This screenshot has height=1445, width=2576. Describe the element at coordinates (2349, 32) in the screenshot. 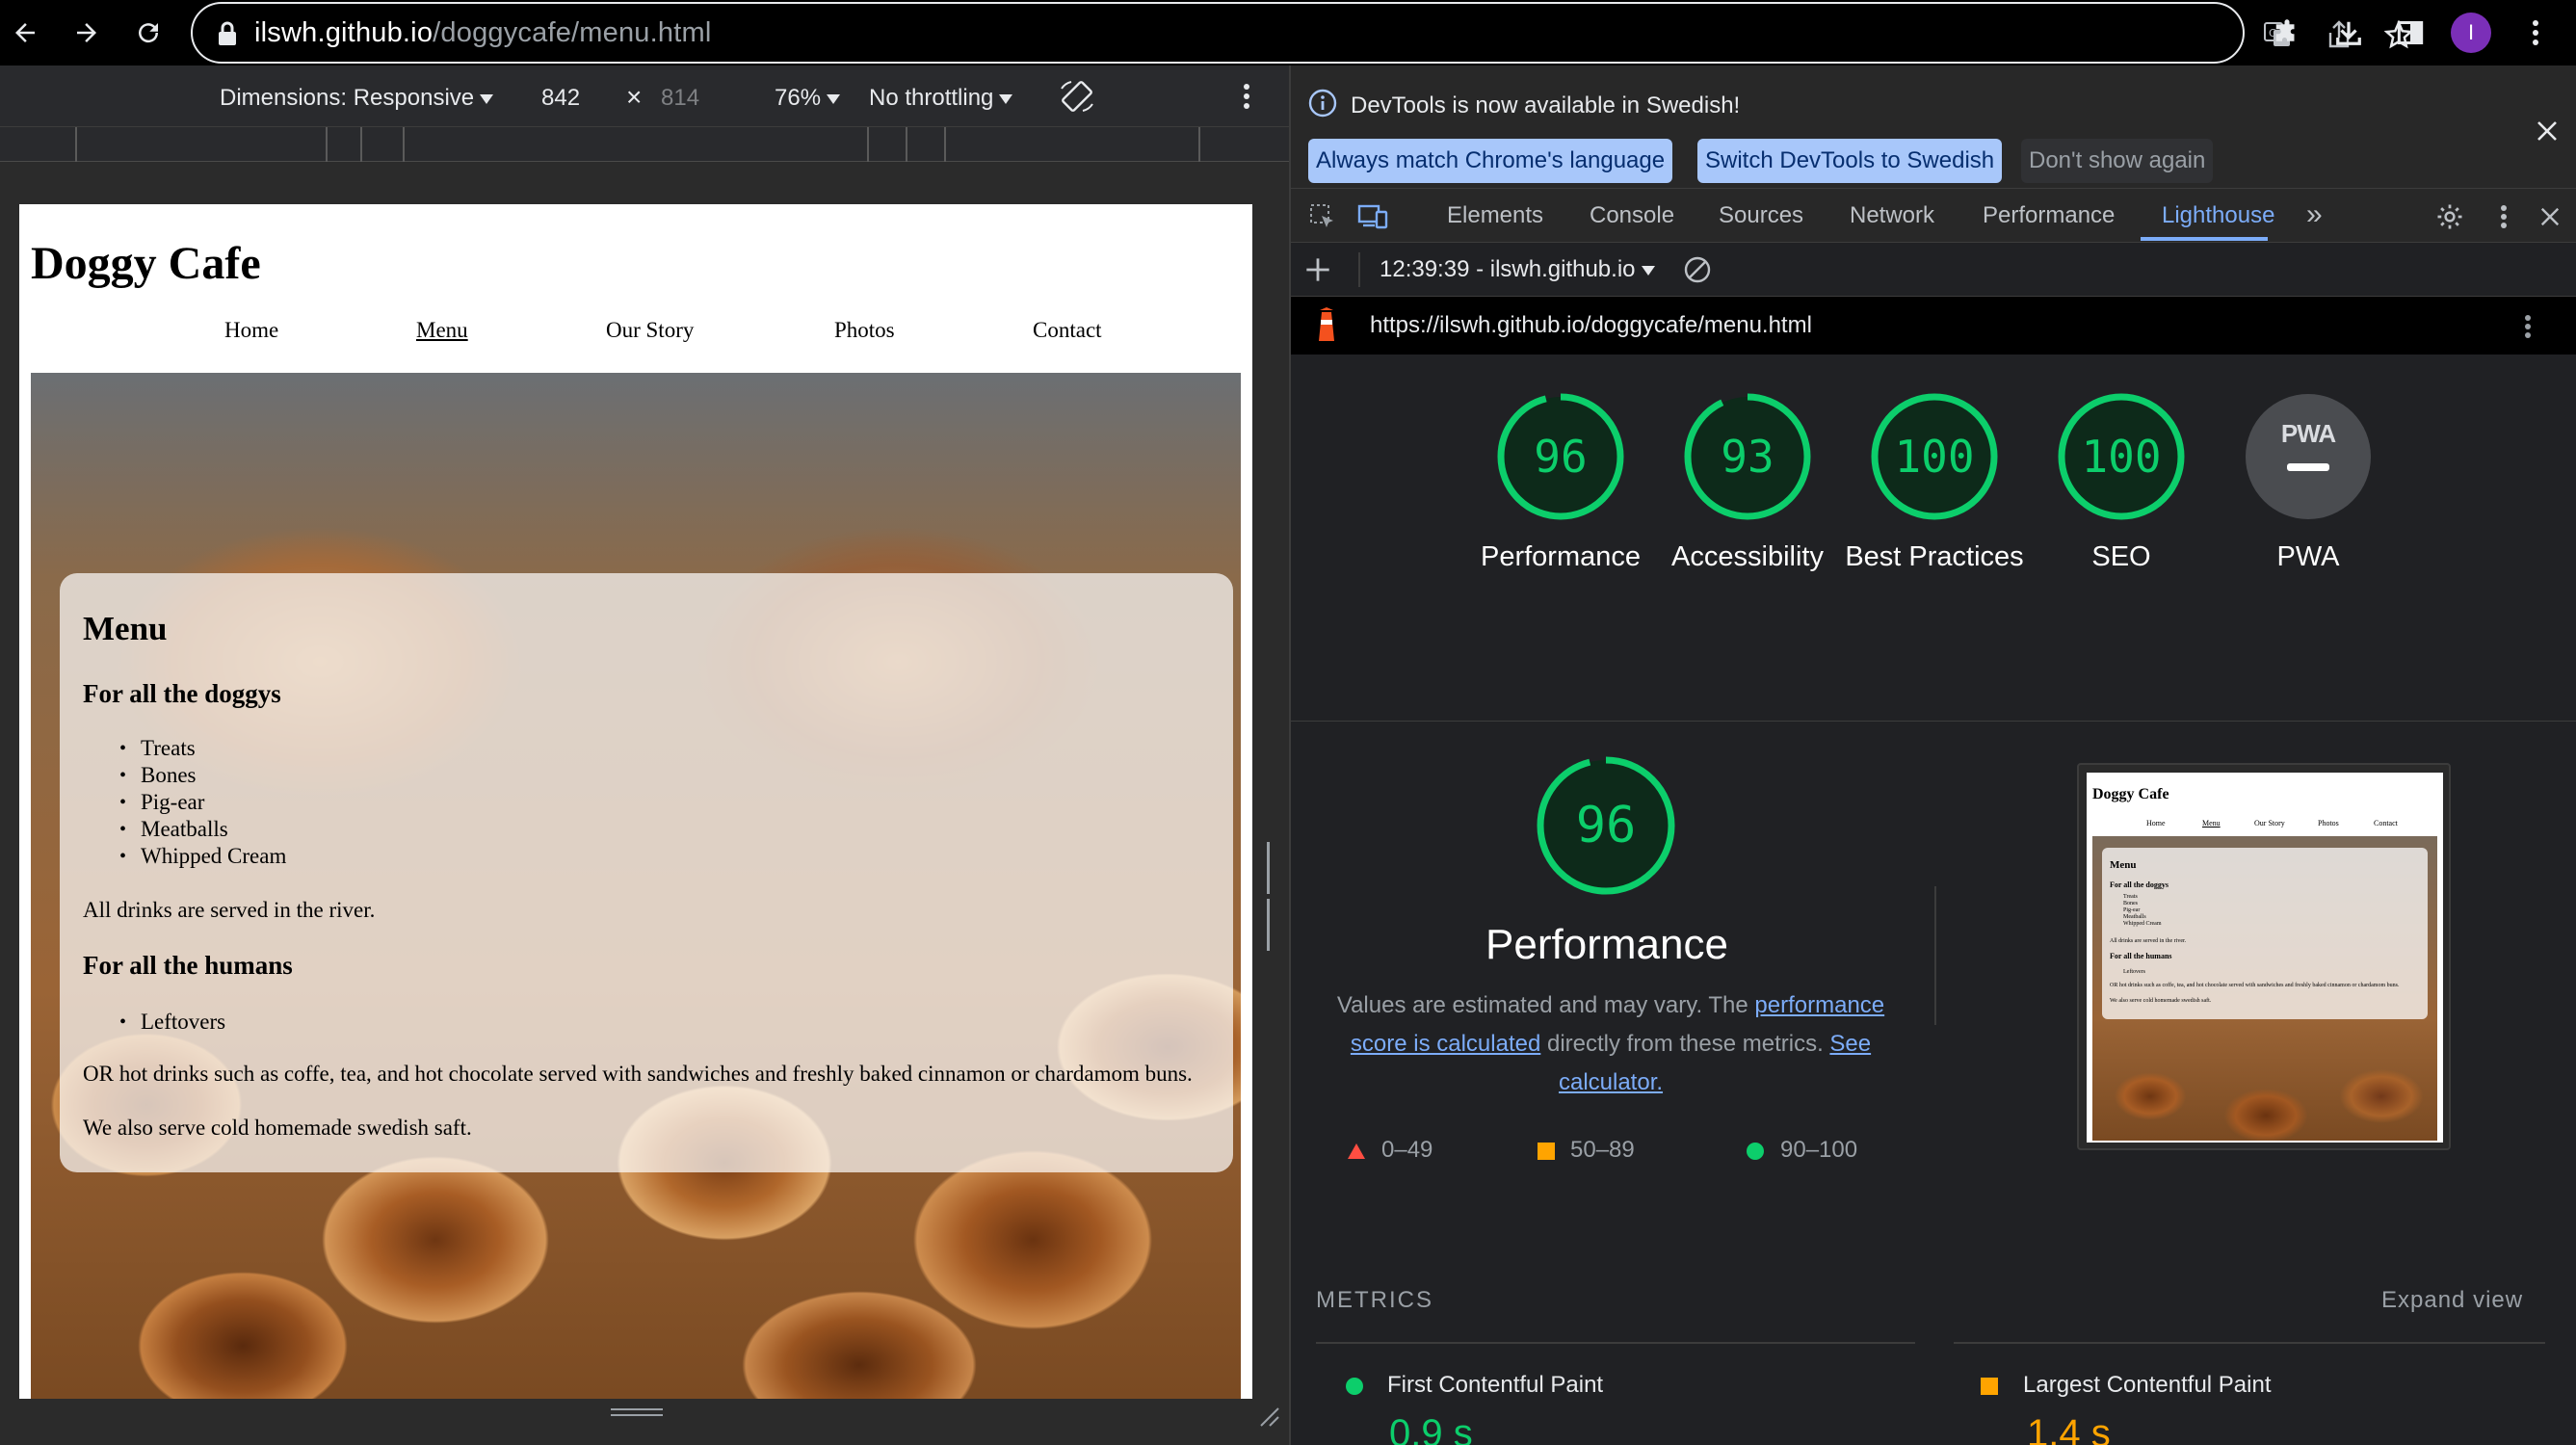

I see `download-icon` at that location.